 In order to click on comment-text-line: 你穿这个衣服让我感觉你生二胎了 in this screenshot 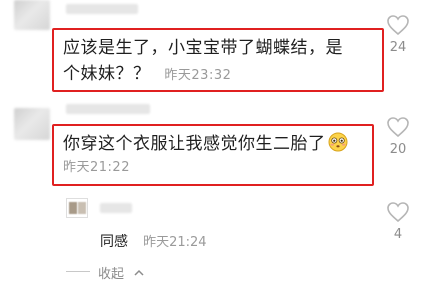, I will do `click(215, 144)`.